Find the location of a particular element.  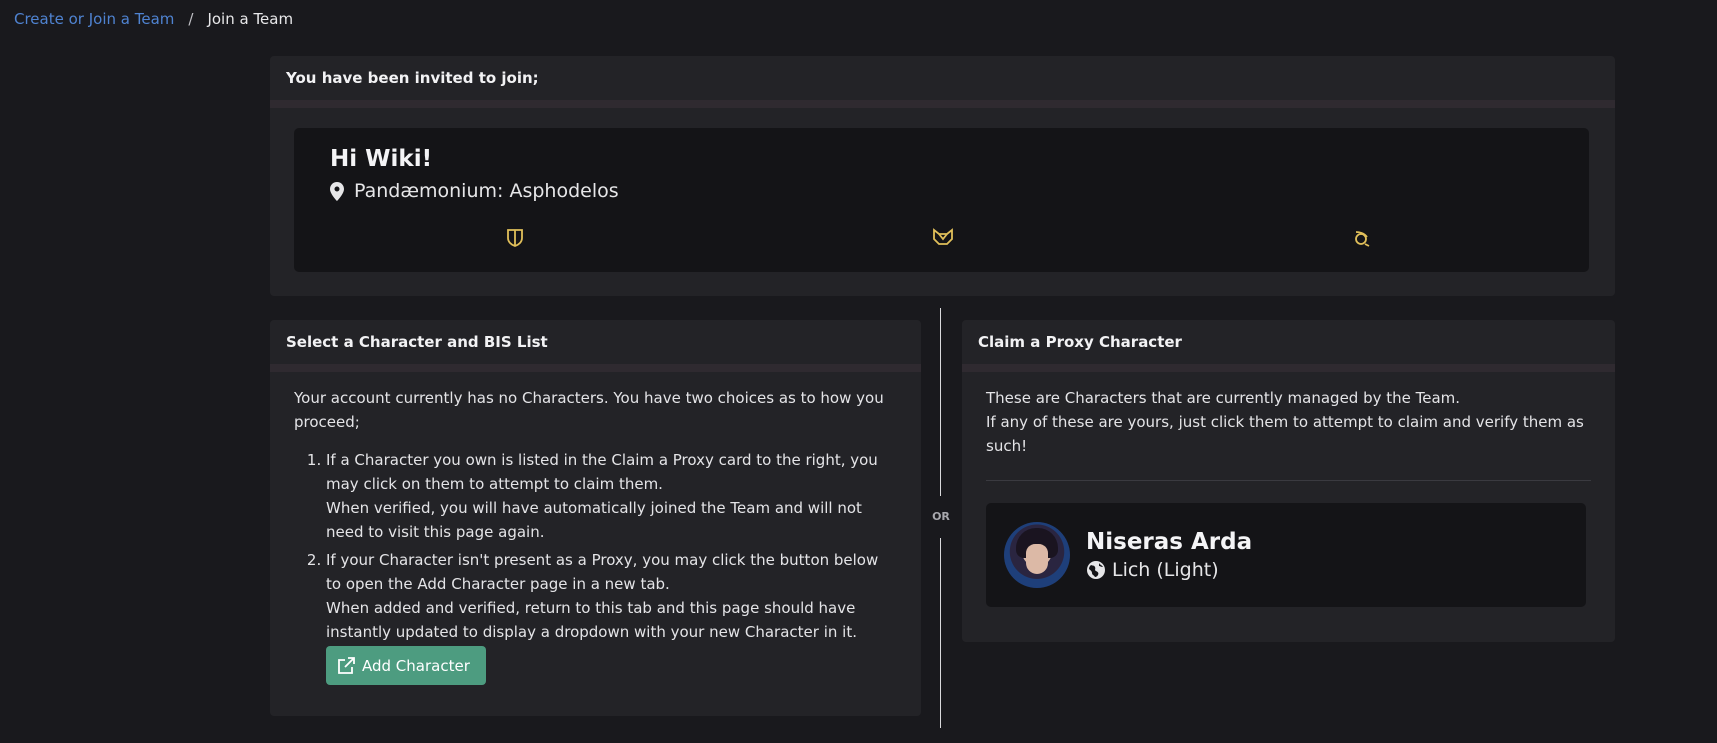

team-info-box: Hi Wiki! Pandæmonium: Asphodelos is located at coordinates (941, 200).